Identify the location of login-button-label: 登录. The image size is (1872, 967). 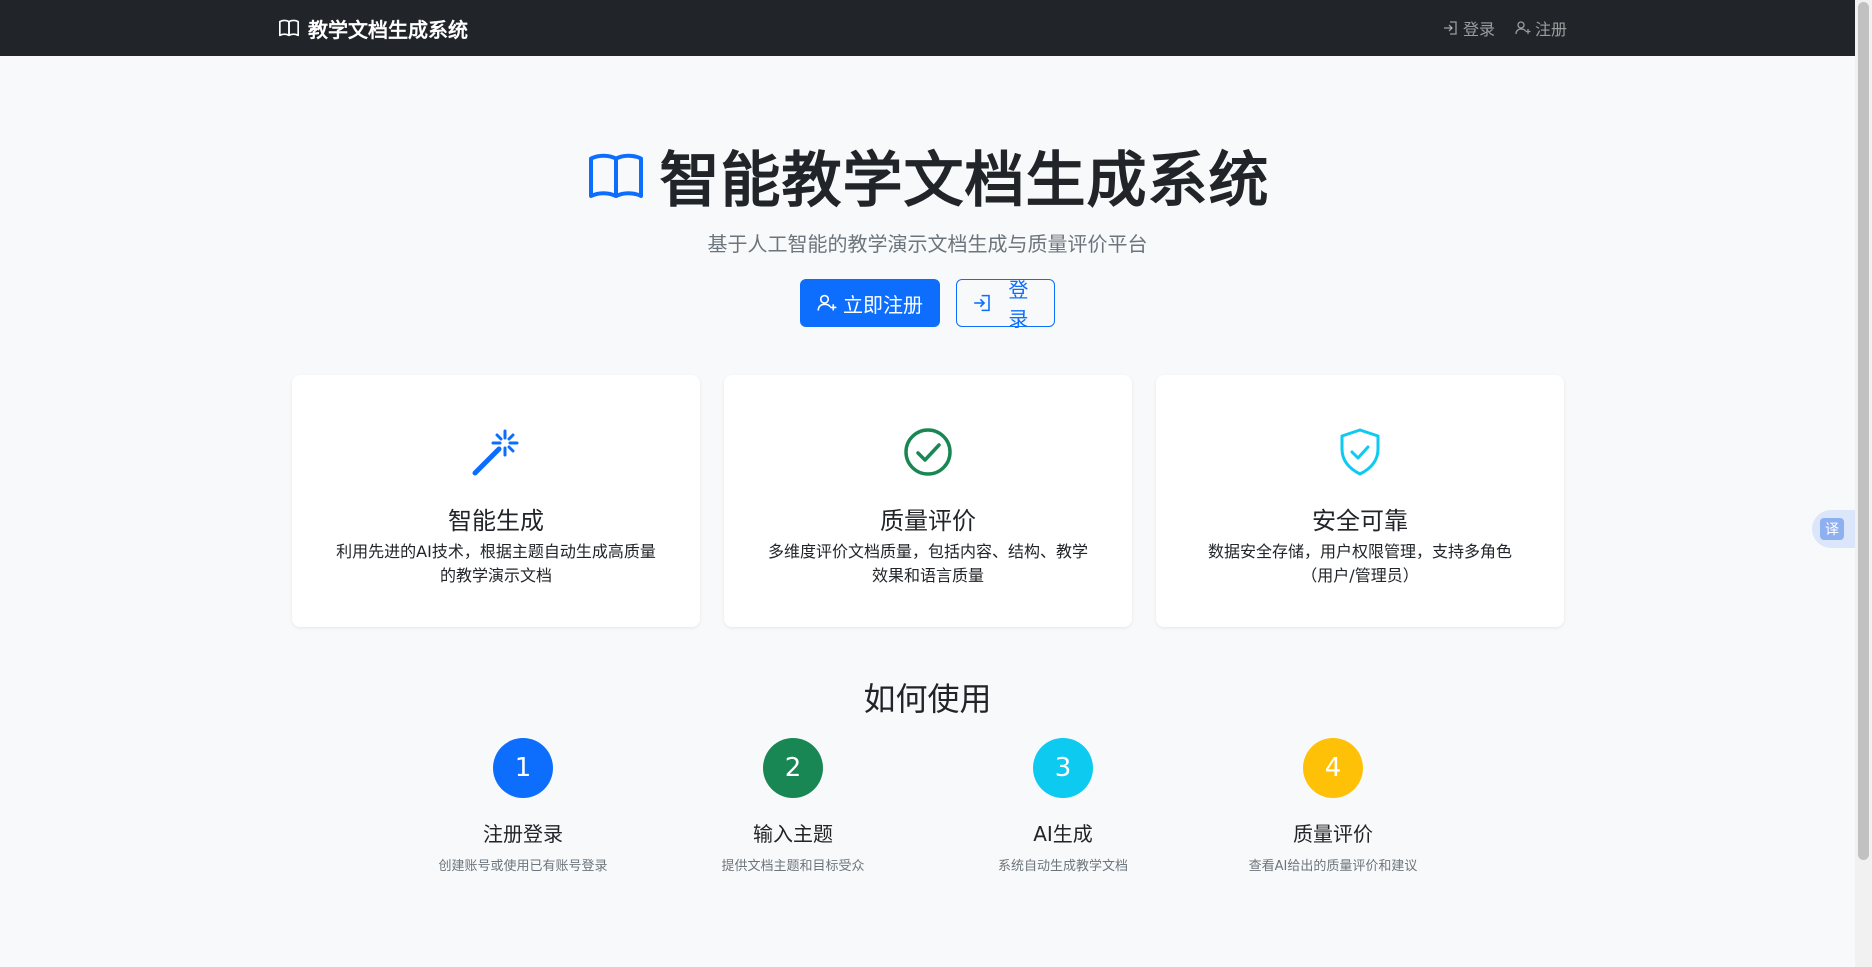
(1018, 304).